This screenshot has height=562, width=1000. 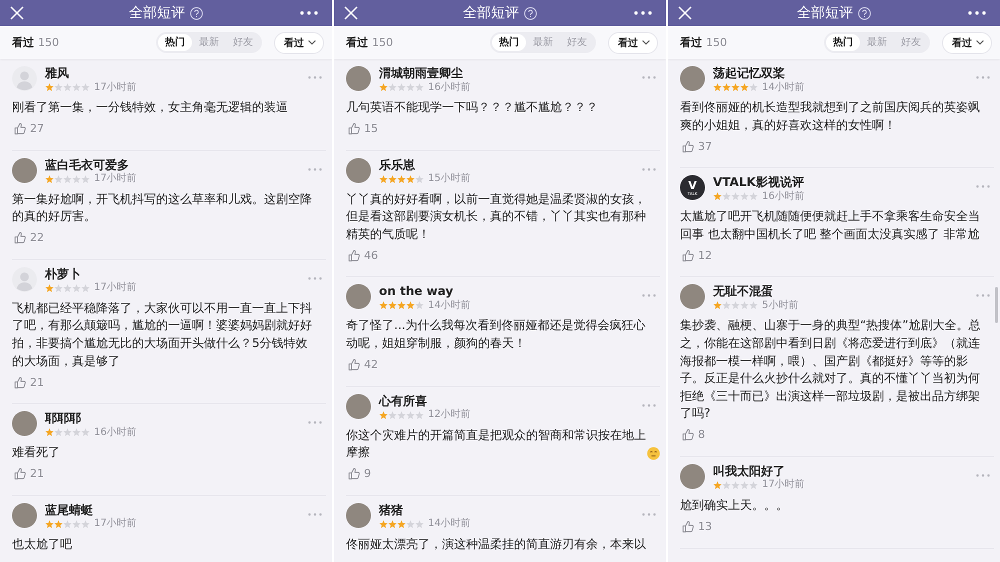 What do you see at coordinates (362, 365) in the screenshot?
I see `like-button: 42` at bounding box center [362, 365].